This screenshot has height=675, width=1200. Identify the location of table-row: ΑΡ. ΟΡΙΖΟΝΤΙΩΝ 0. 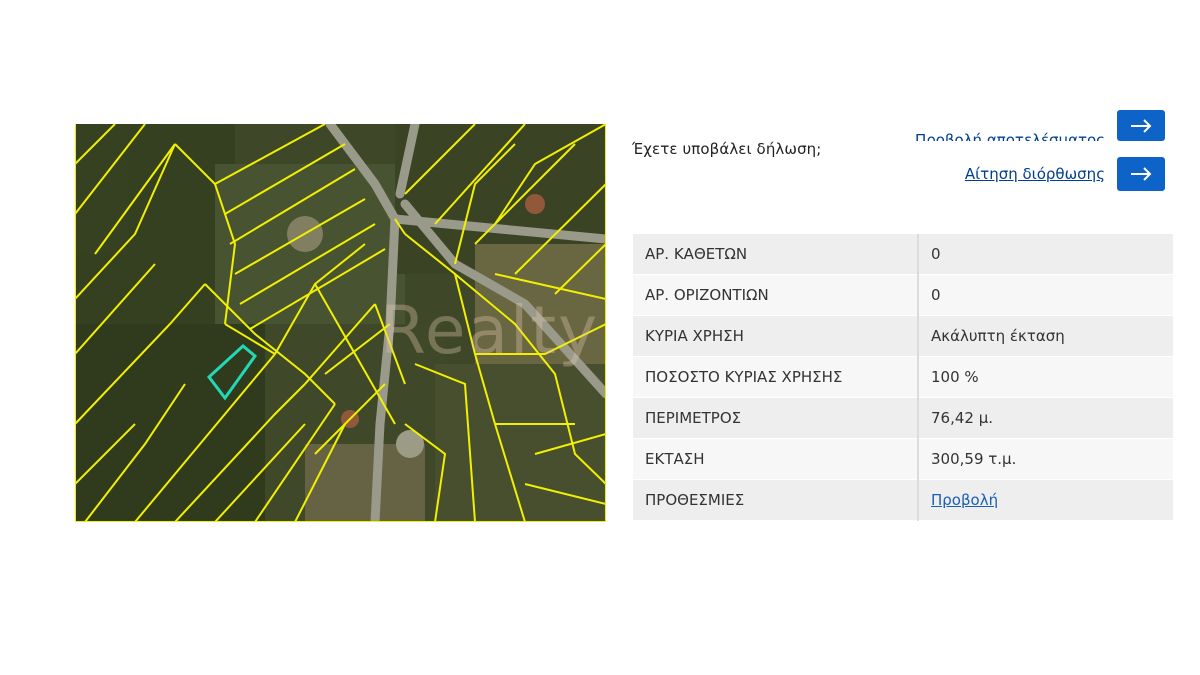
(903, 295).